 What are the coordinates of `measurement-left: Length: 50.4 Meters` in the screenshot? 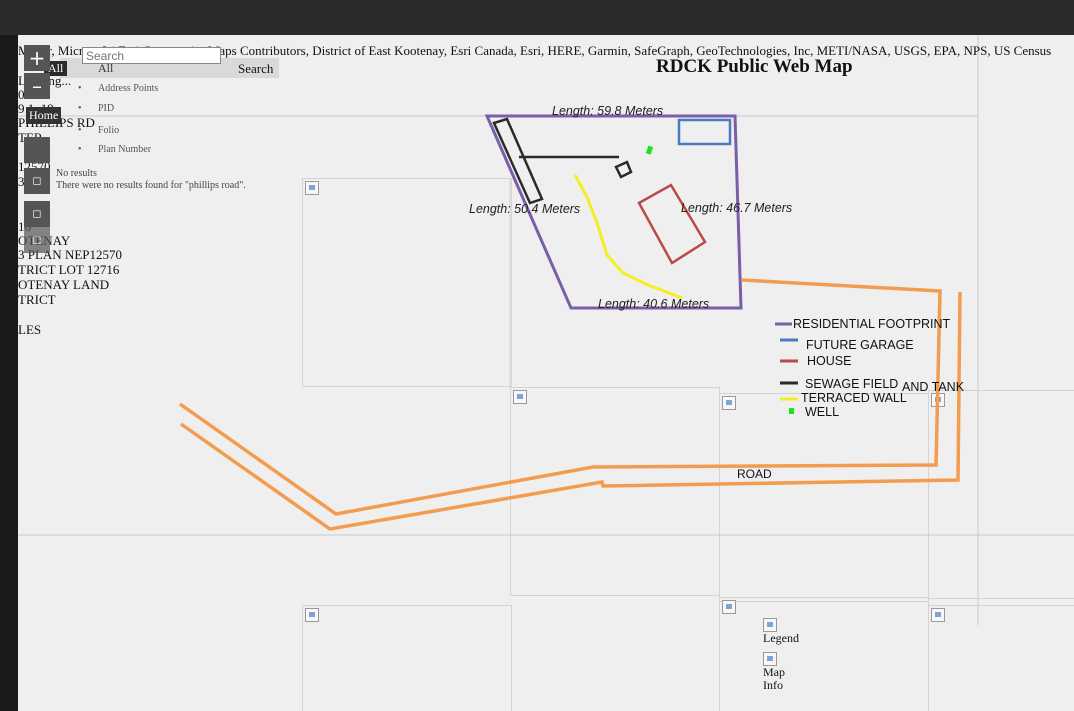 It's located at (525, 209).